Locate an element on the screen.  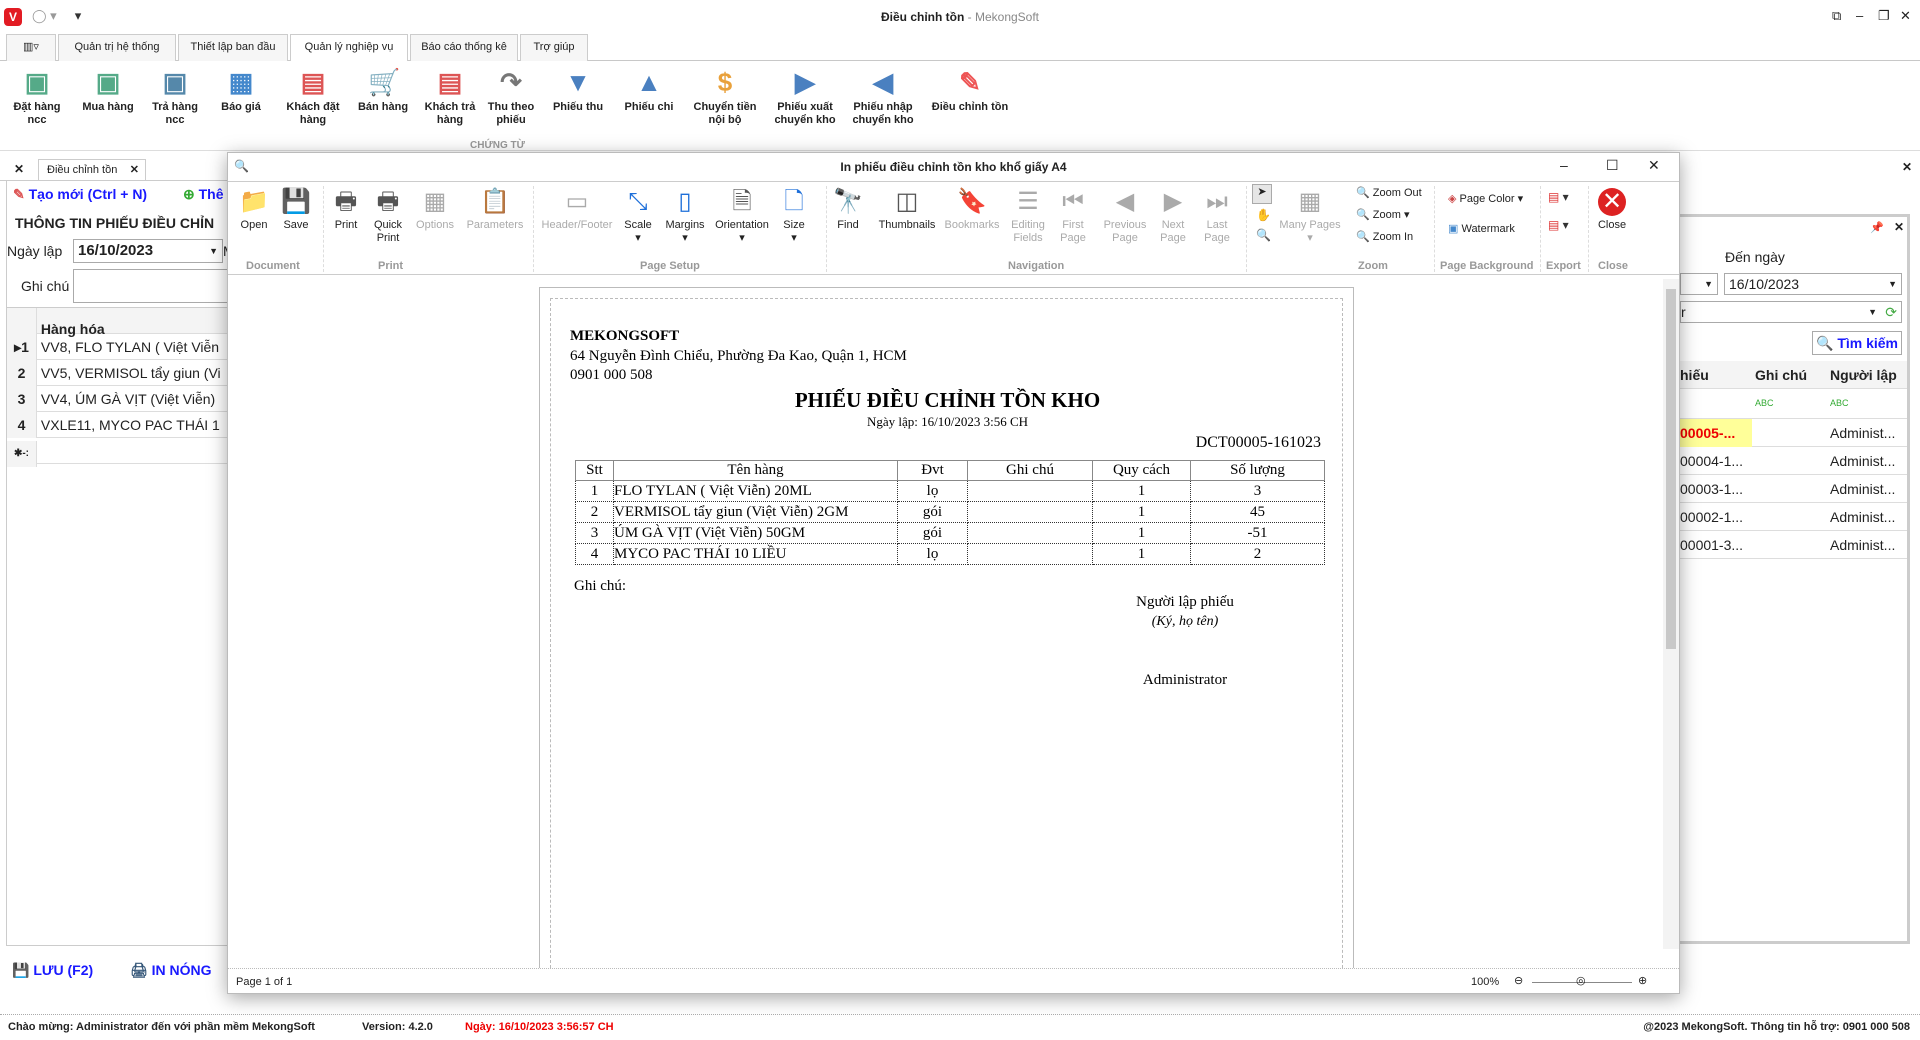
report-date: Ngày lập: 16/10/2023 3:56 CH is located at coordinates (947, 421).